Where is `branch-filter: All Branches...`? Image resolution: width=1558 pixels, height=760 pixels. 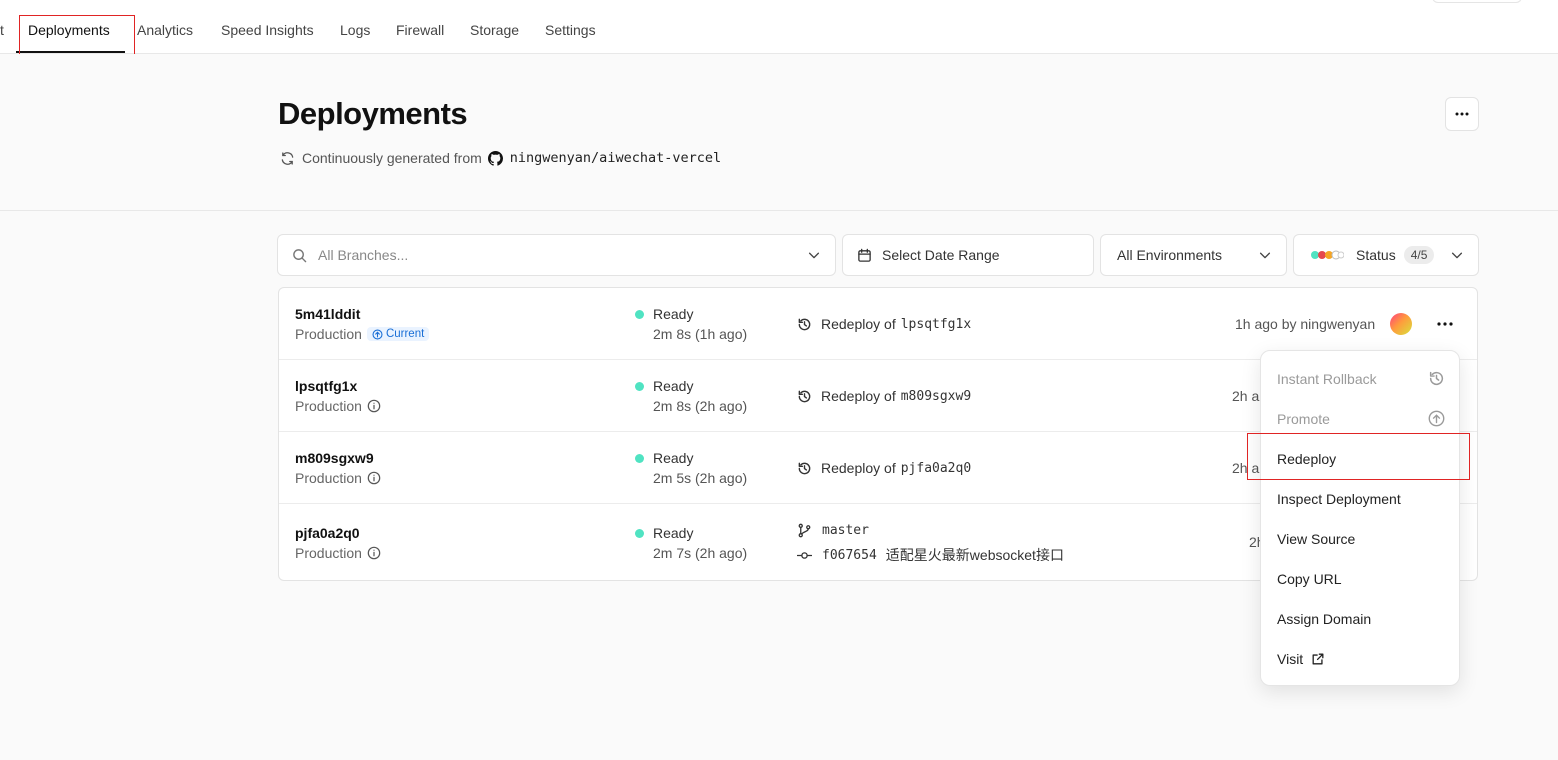 branch-filter: All Branches... is located at coordinates (556, 255).